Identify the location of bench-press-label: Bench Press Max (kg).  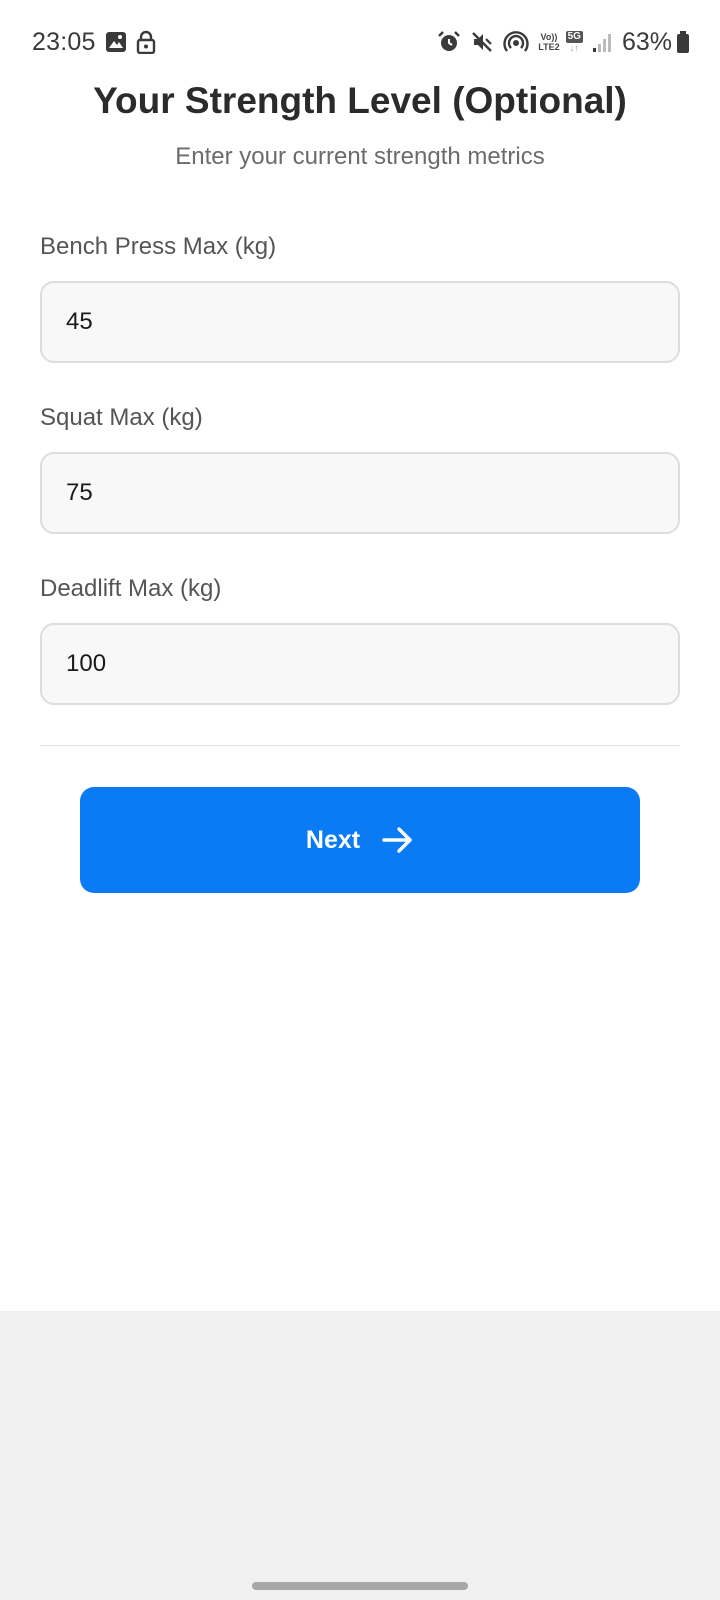
(158, 246).